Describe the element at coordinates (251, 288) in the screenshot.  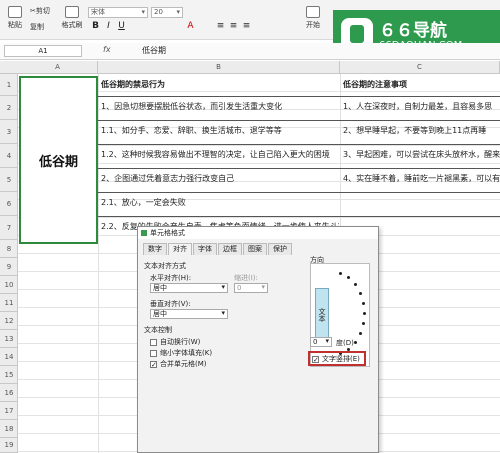
I see `indent-input: 0` at that location.